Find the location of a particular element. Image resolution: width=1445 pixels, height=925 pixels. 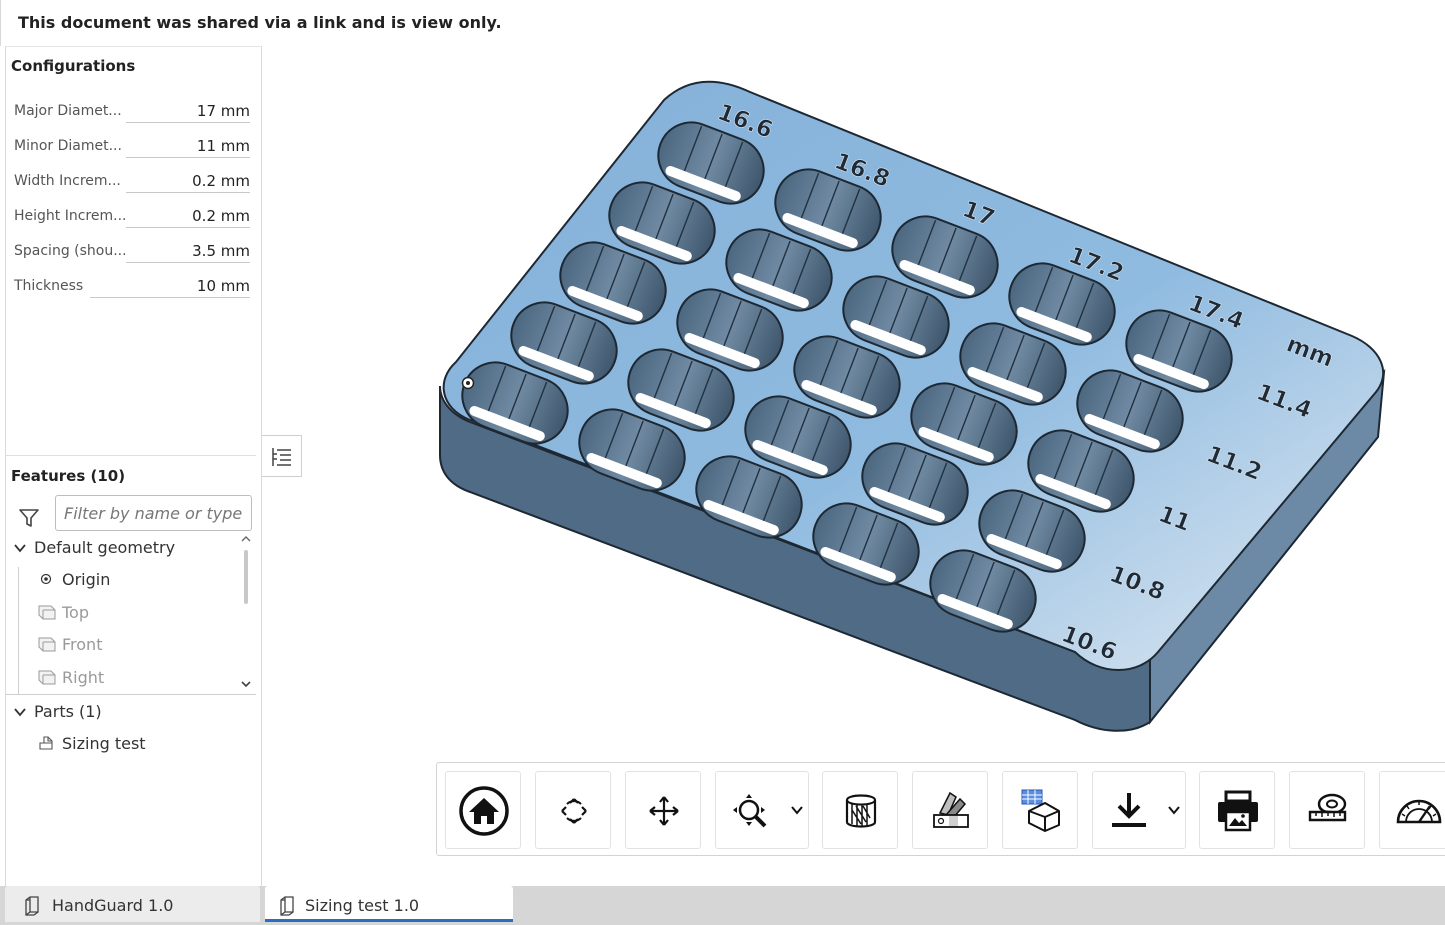

zoom-button is located at coordinates (762, 810).